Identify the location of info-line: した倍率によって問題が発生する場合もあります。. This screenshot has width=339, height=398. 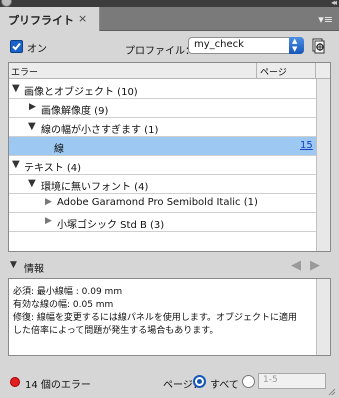
(116, 331).